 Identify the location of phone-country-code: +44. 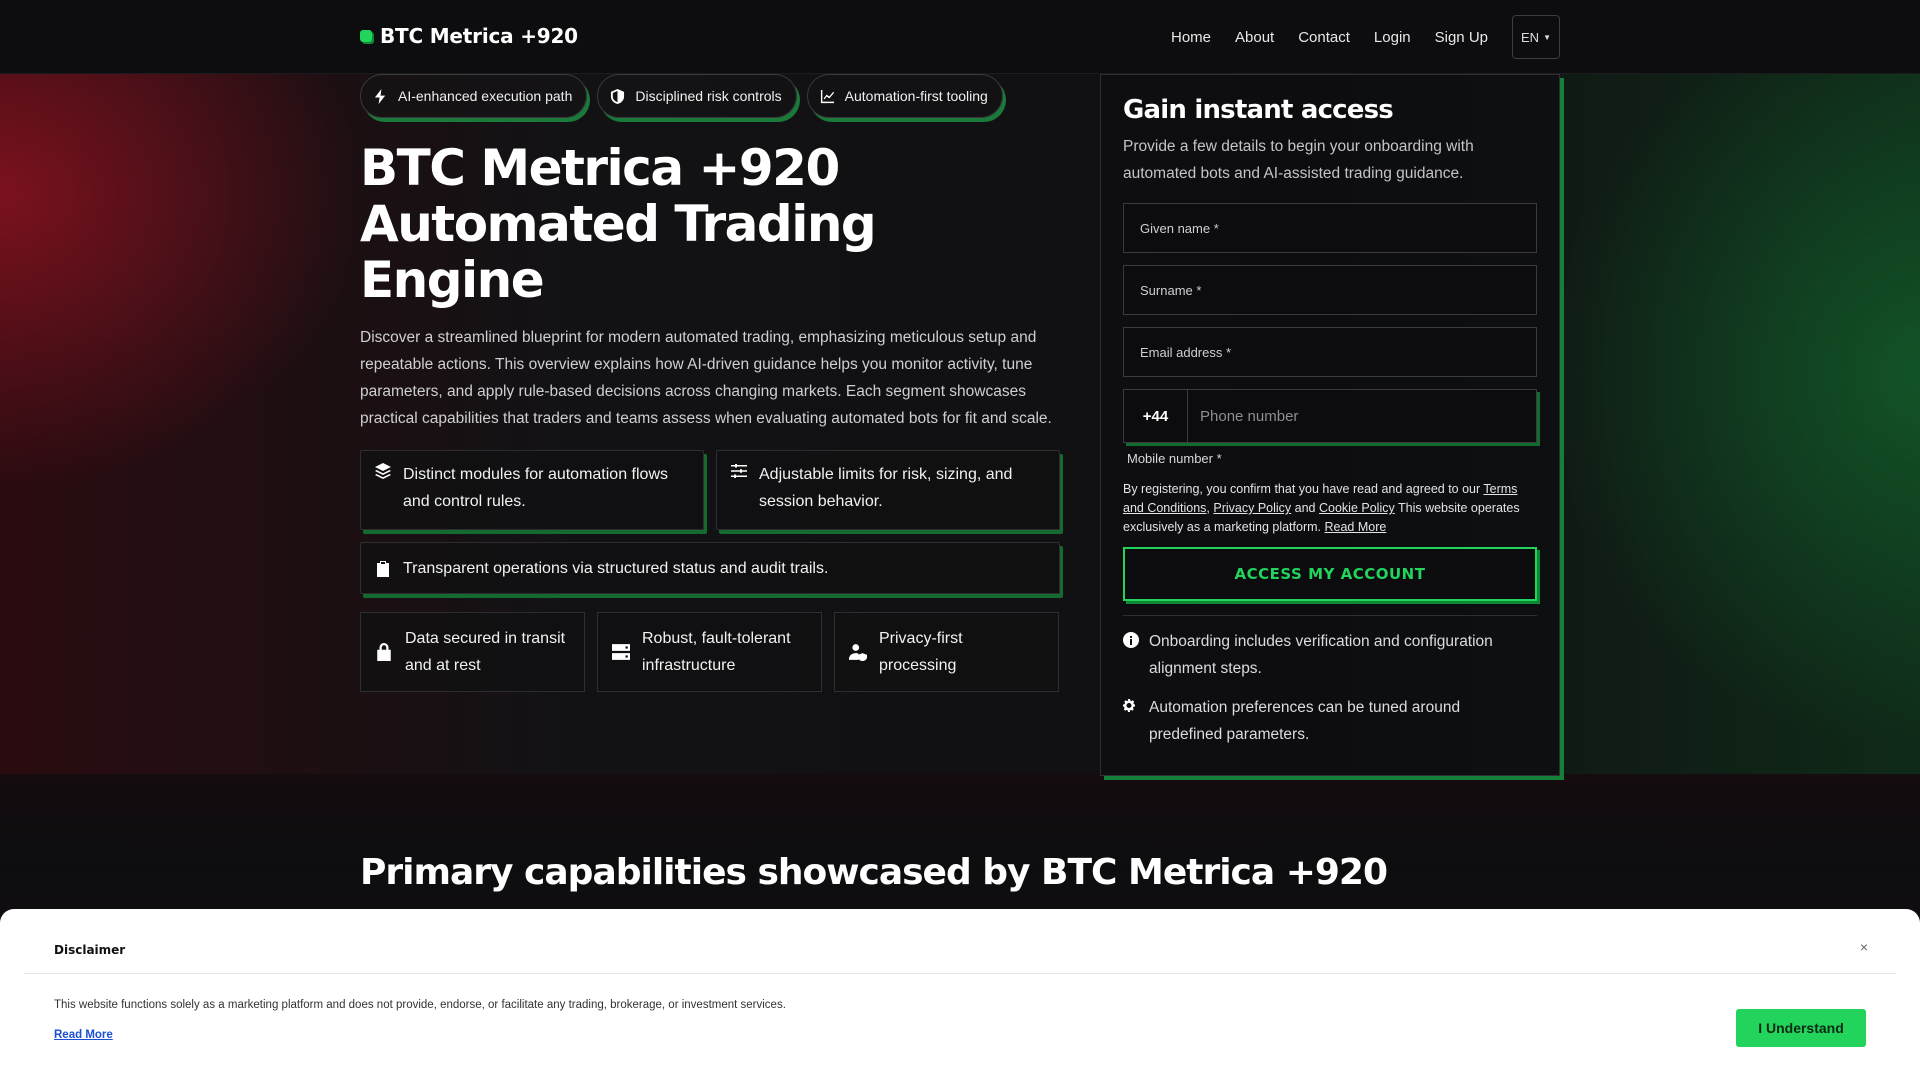
(1156, 416).